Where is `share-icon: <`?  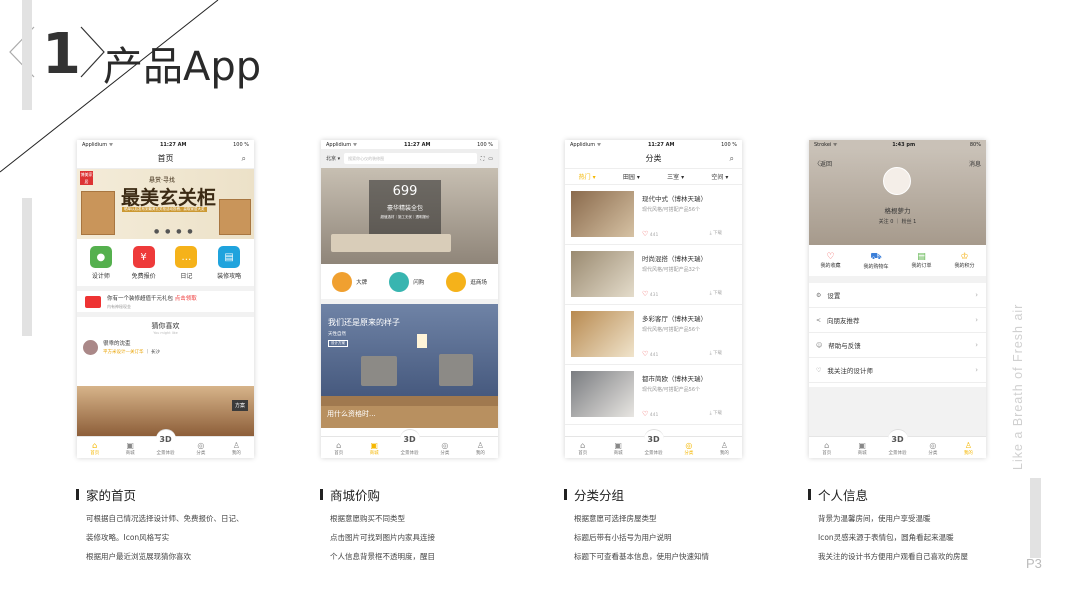 share-icon: < is located at coordinates (819, 320).